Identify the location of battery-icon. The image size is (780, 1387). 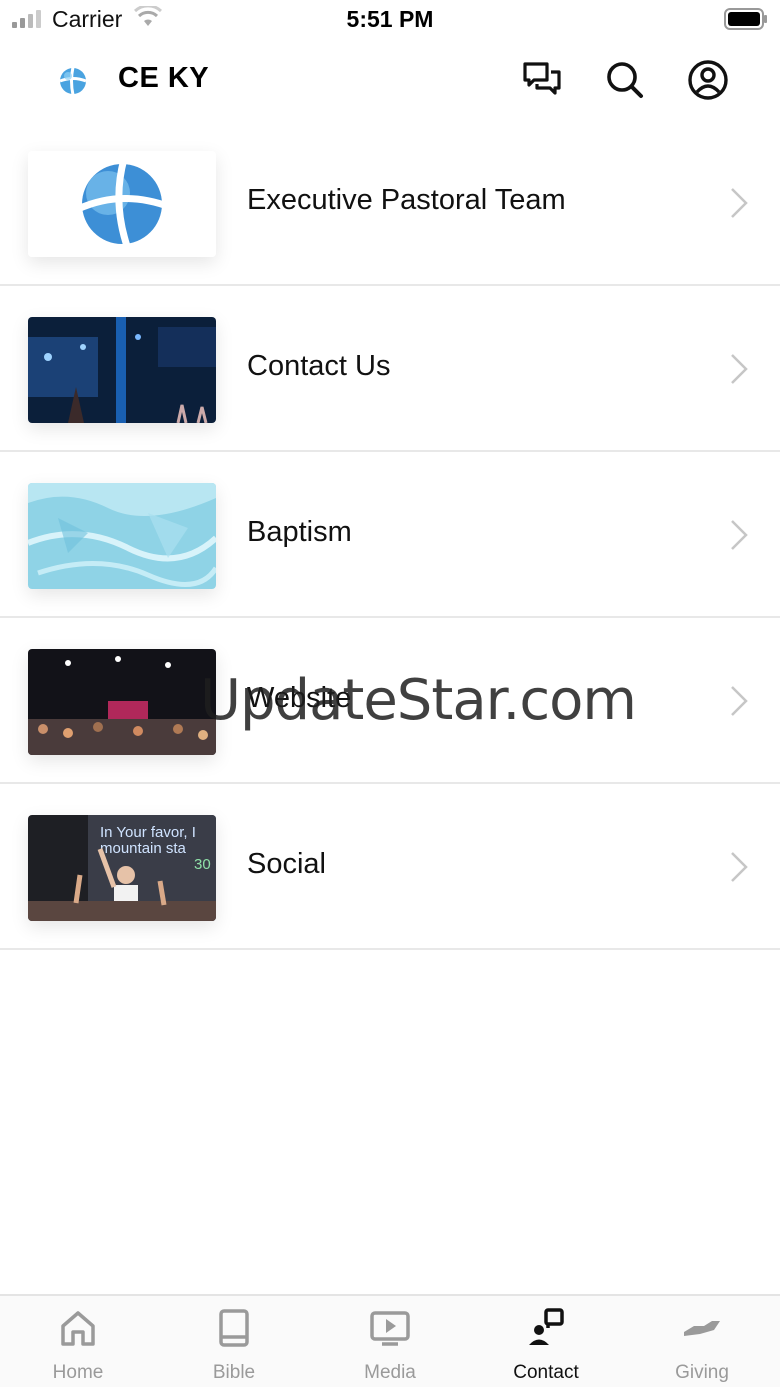
(745, 19).